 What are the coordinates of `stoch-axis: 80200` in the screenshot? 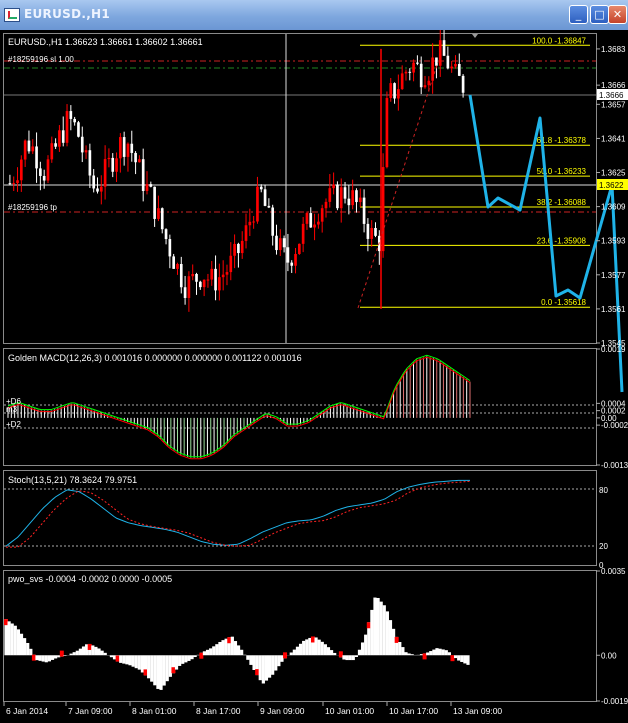 It's located at (603, 528).